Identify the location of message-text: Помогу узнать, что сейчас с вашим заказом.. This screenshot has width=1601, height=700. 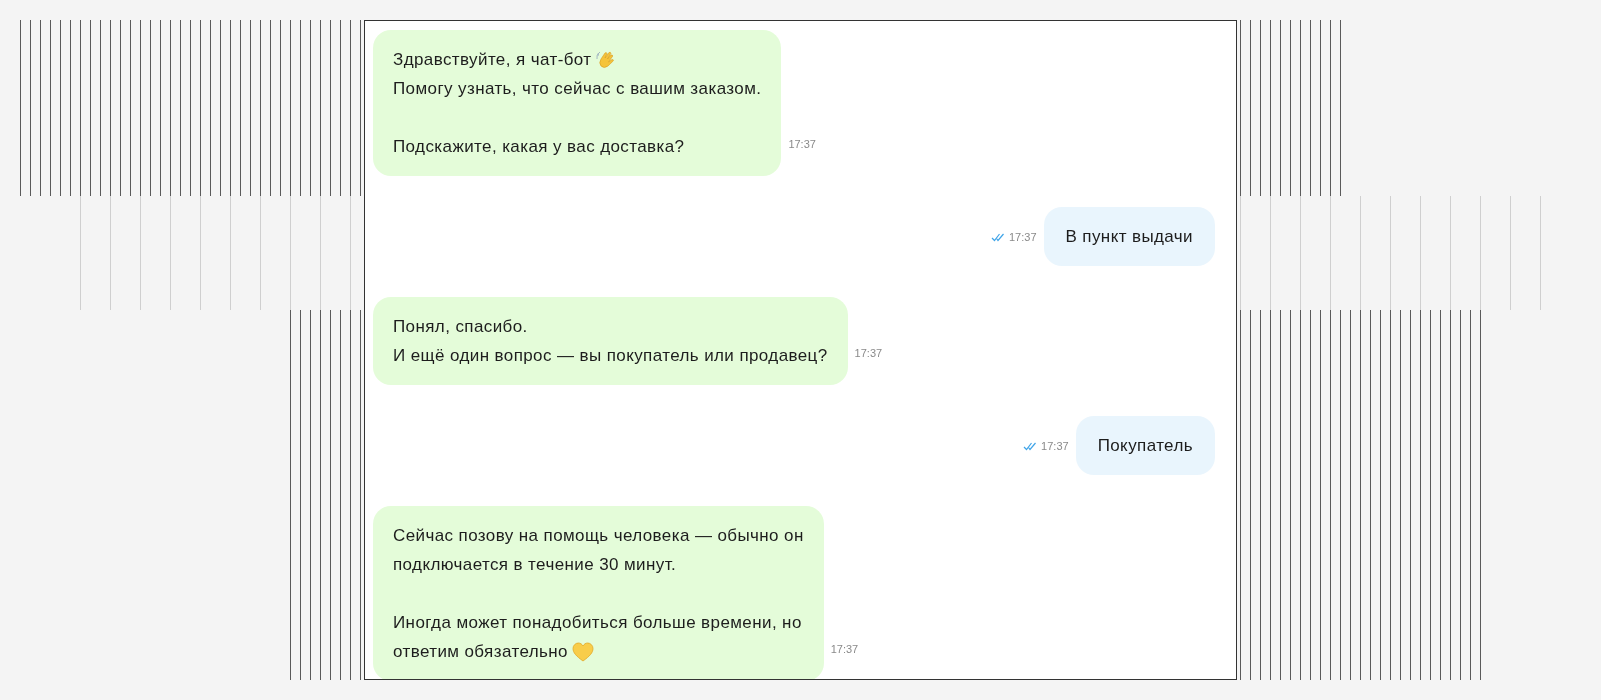
(577, 89).